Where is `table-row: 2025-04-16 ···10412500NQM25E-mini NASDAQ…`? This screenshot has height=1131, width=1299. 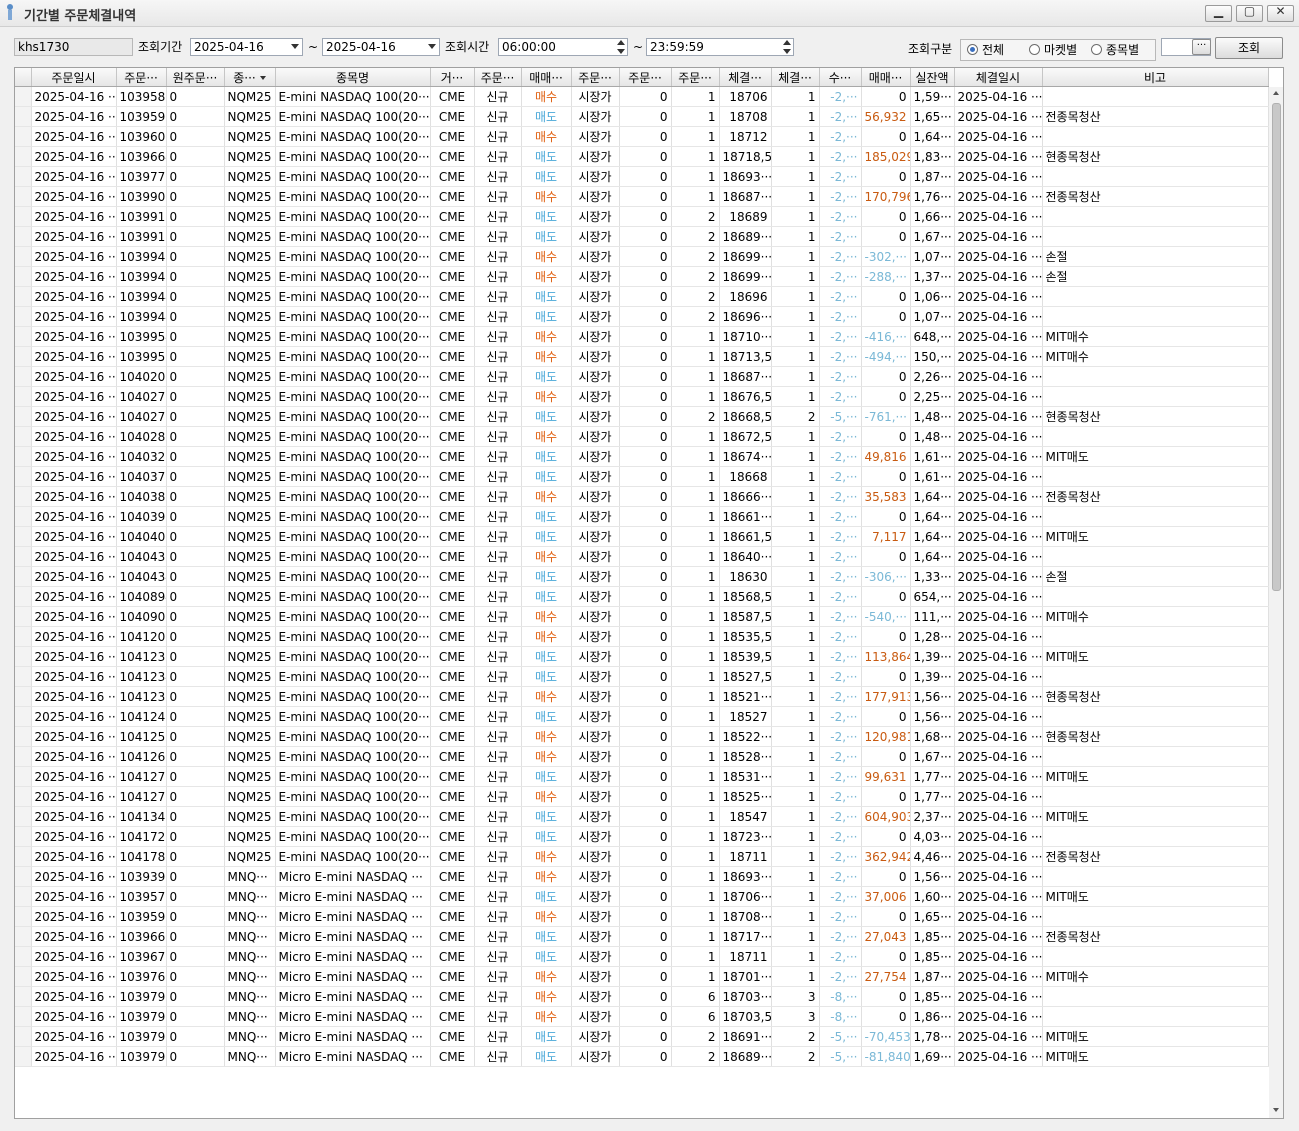
table-row: 2025-04-16 ···10412500NQM25E-mini NASDAQ… is located at coordinates (642, 736).